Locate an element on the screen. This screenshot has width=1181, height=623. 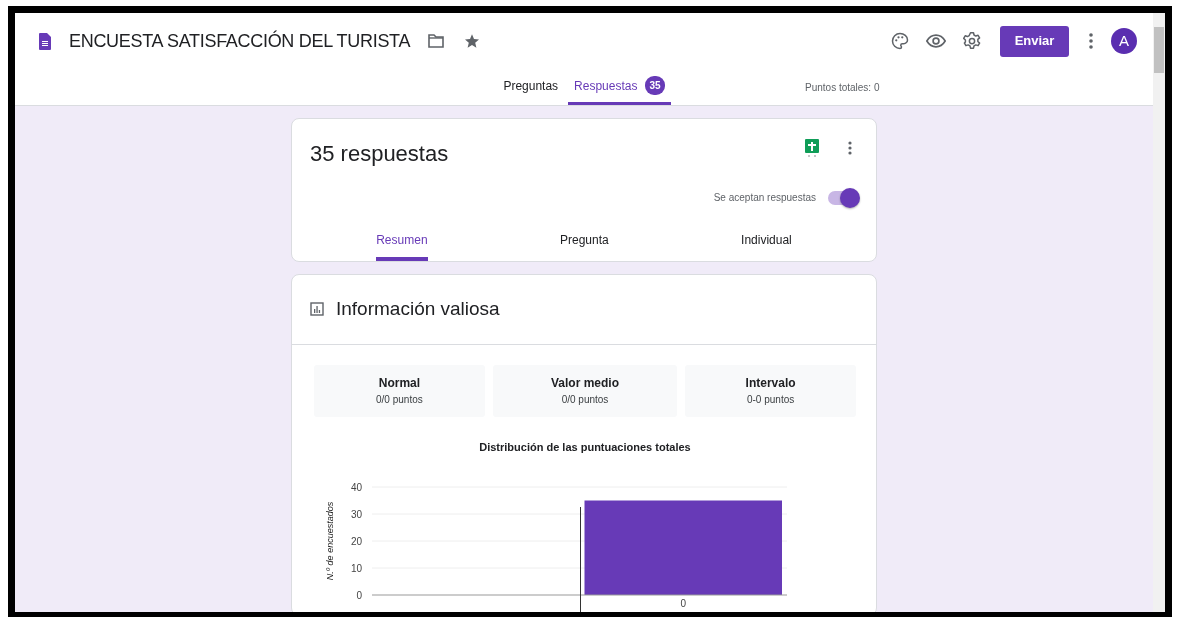
tab: Preguntas is located at coordinates (531, 87).